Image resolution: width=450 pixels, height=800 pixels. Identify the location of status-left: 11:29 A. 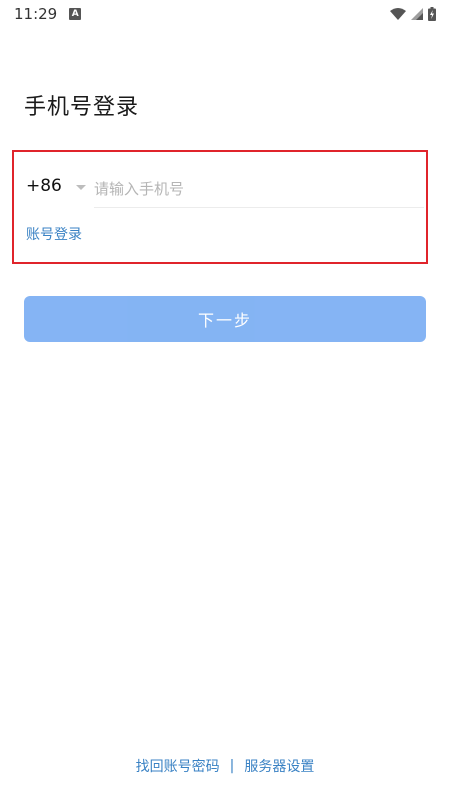
(48, 14).